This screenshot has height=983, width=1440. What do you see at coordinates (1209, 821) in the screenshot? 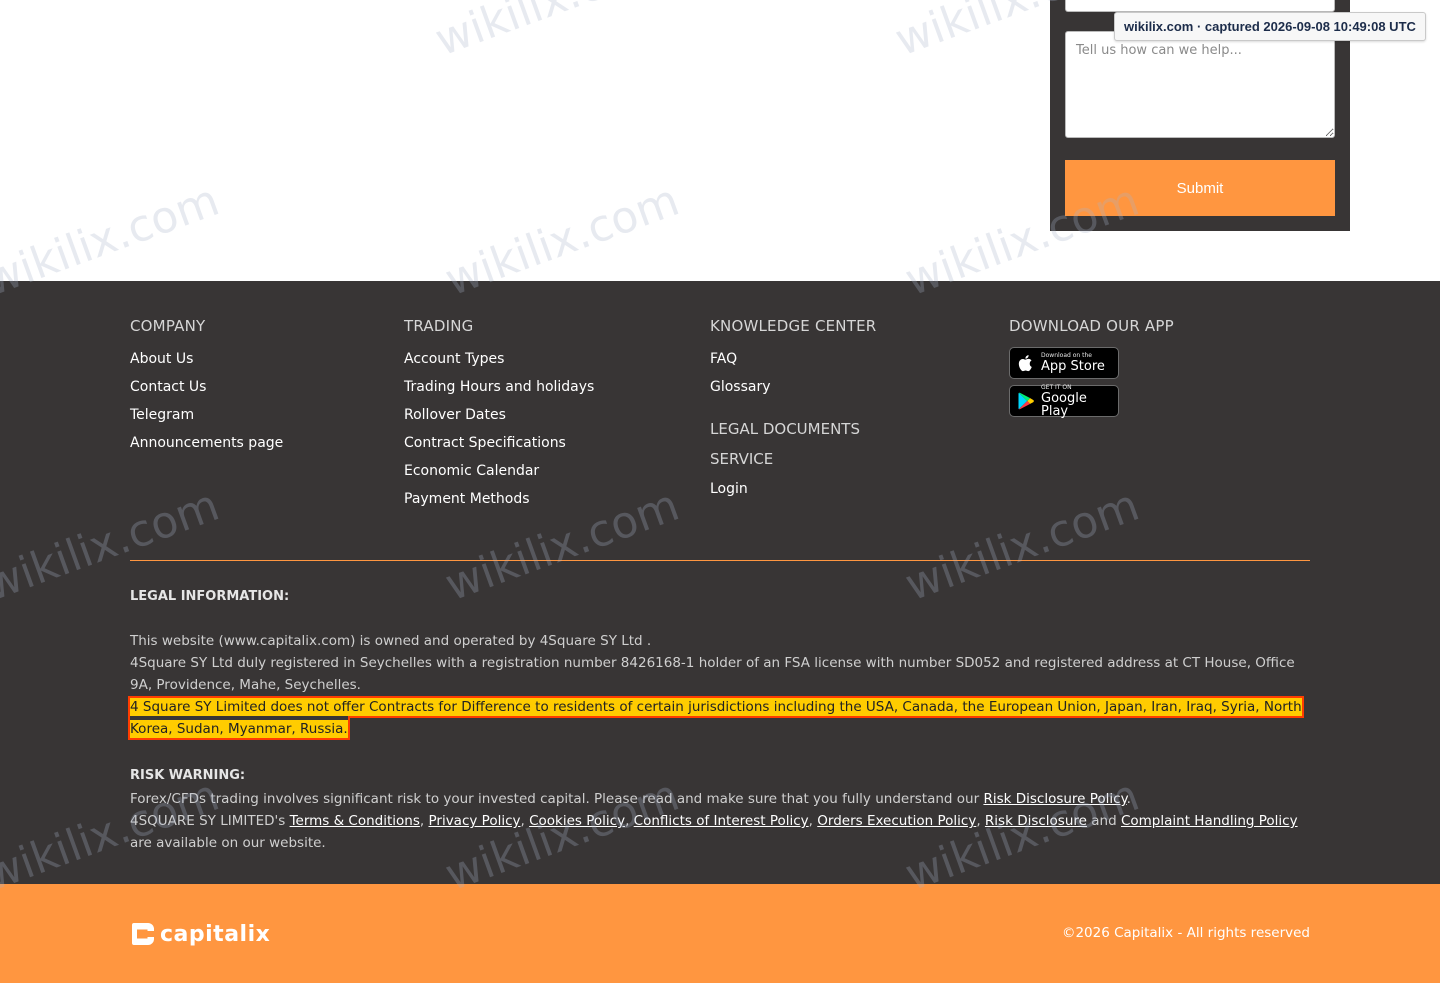
I see `complaint-handling-policy-link: Complaint Handling Policy` at bounding box center [1209, 821].